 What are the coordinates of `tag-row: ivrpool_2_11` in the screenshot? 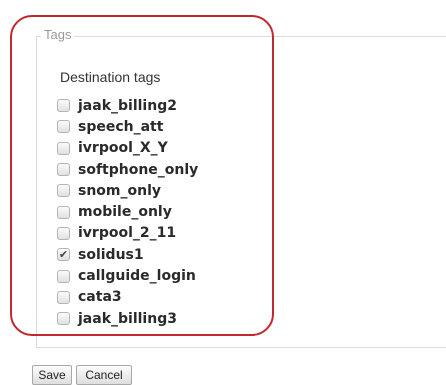 It's located at (127, 233).